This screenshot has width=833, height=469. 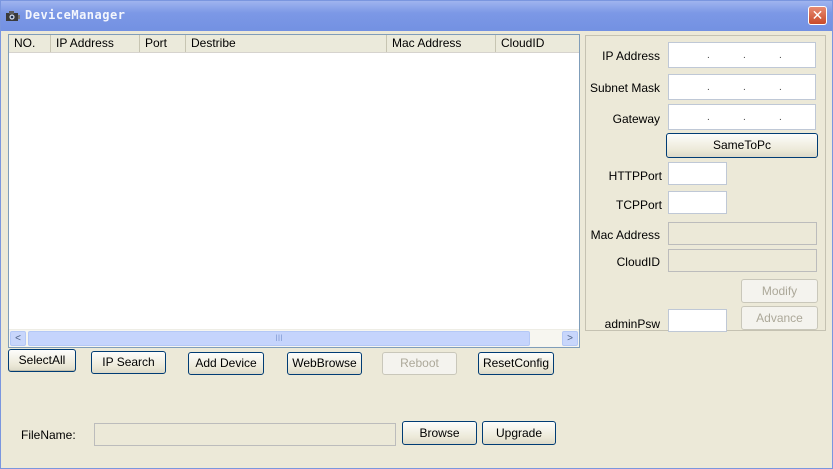 I want to click on mac-address-label: Mac Address, so click(x=625, y=235).